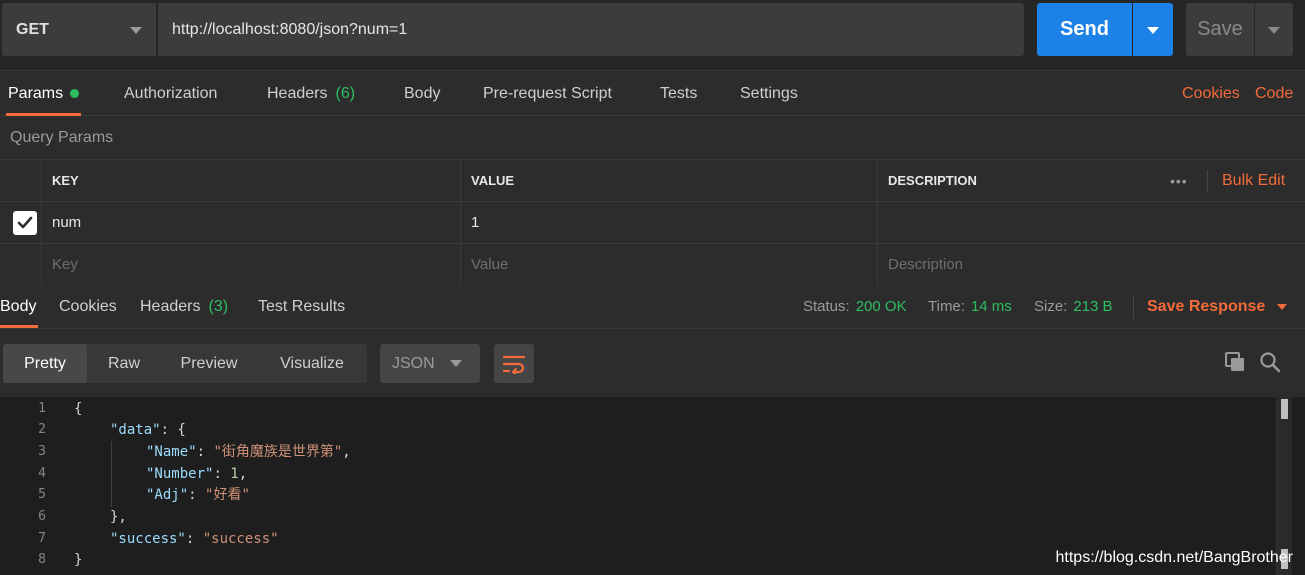  Describe the element at coordinates (514, 363) in the screenshot. I see `wrap-lines-button` at that location.